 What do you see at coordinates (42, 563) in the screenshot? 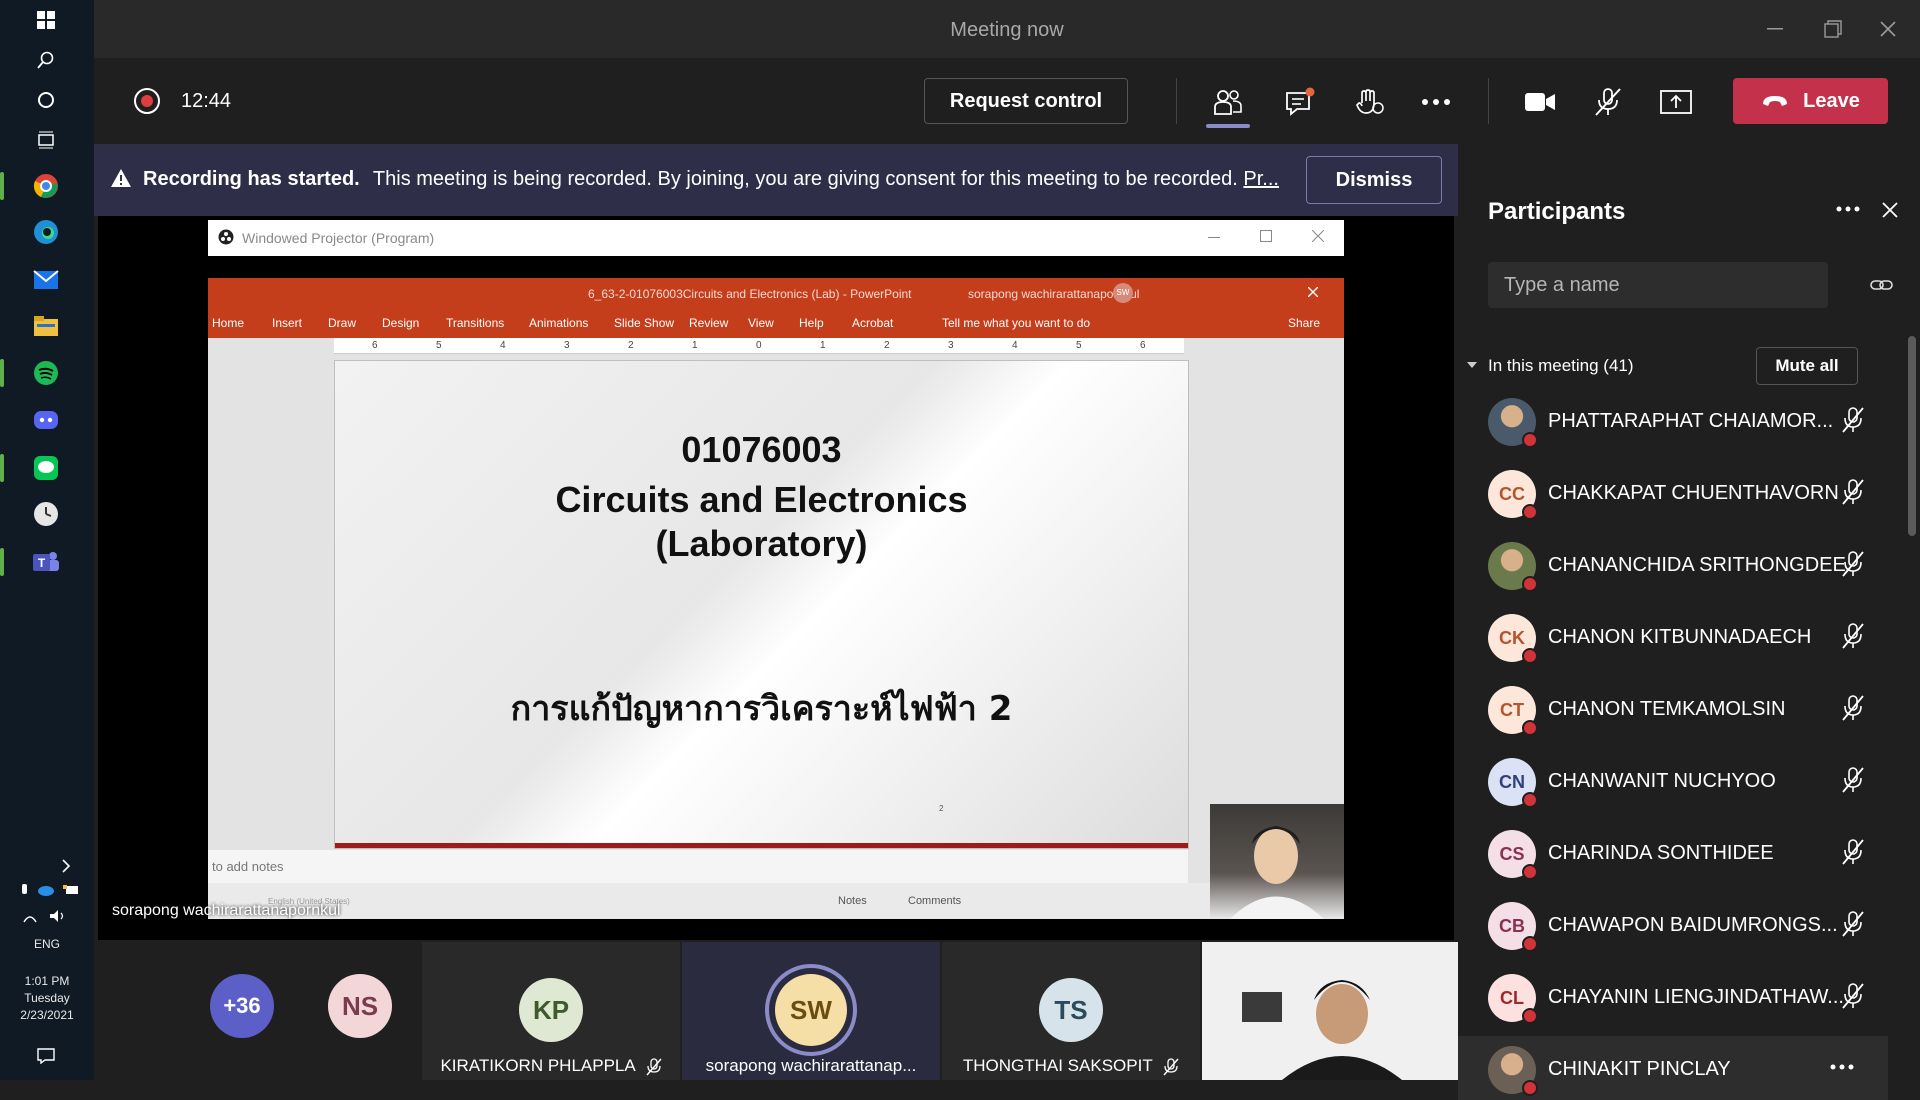
I see `svg-text: T` at bounding box center [42, 563].